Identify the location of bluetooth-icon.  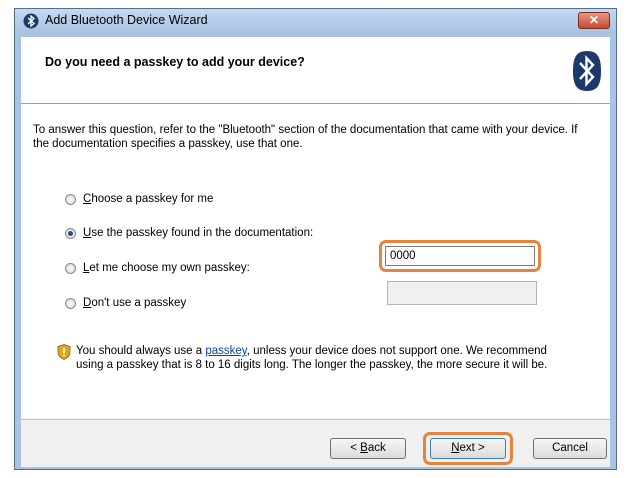
(31, 21).